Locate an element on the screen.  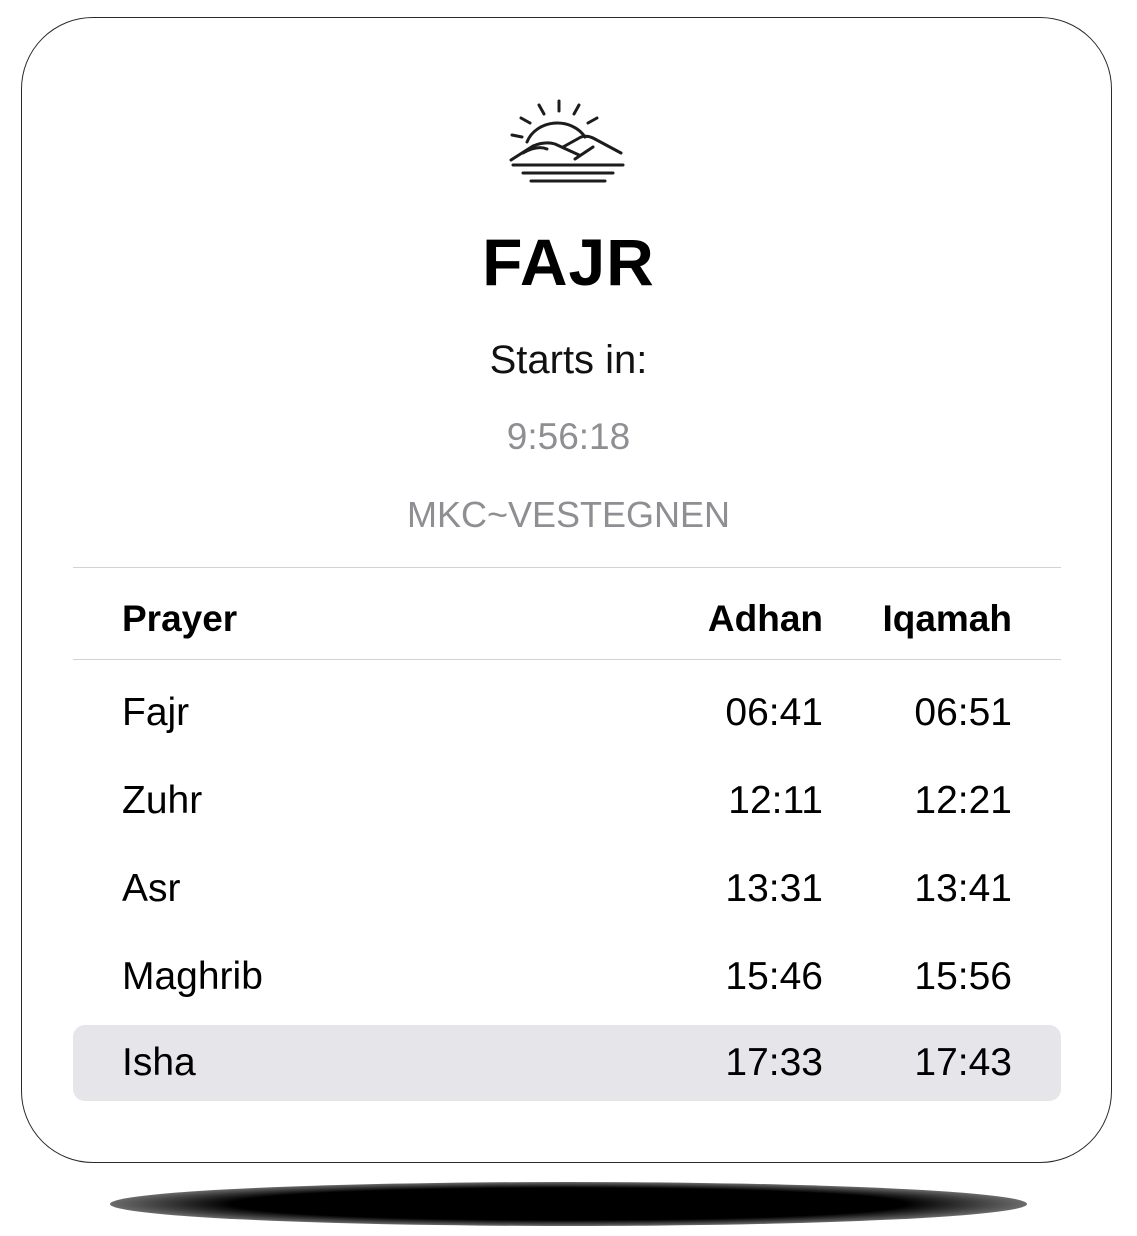
table-row-fajr: Fajr 06:41 06:51 is located at coordinates (567, 713).